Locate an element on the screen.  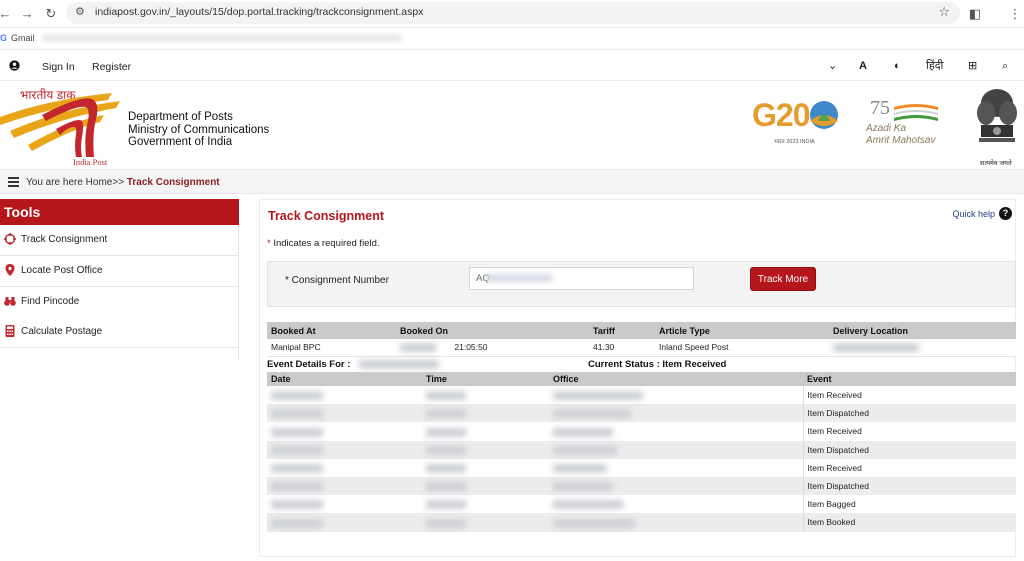
event-cell: Item Booked is located at coordinates (909, 522).